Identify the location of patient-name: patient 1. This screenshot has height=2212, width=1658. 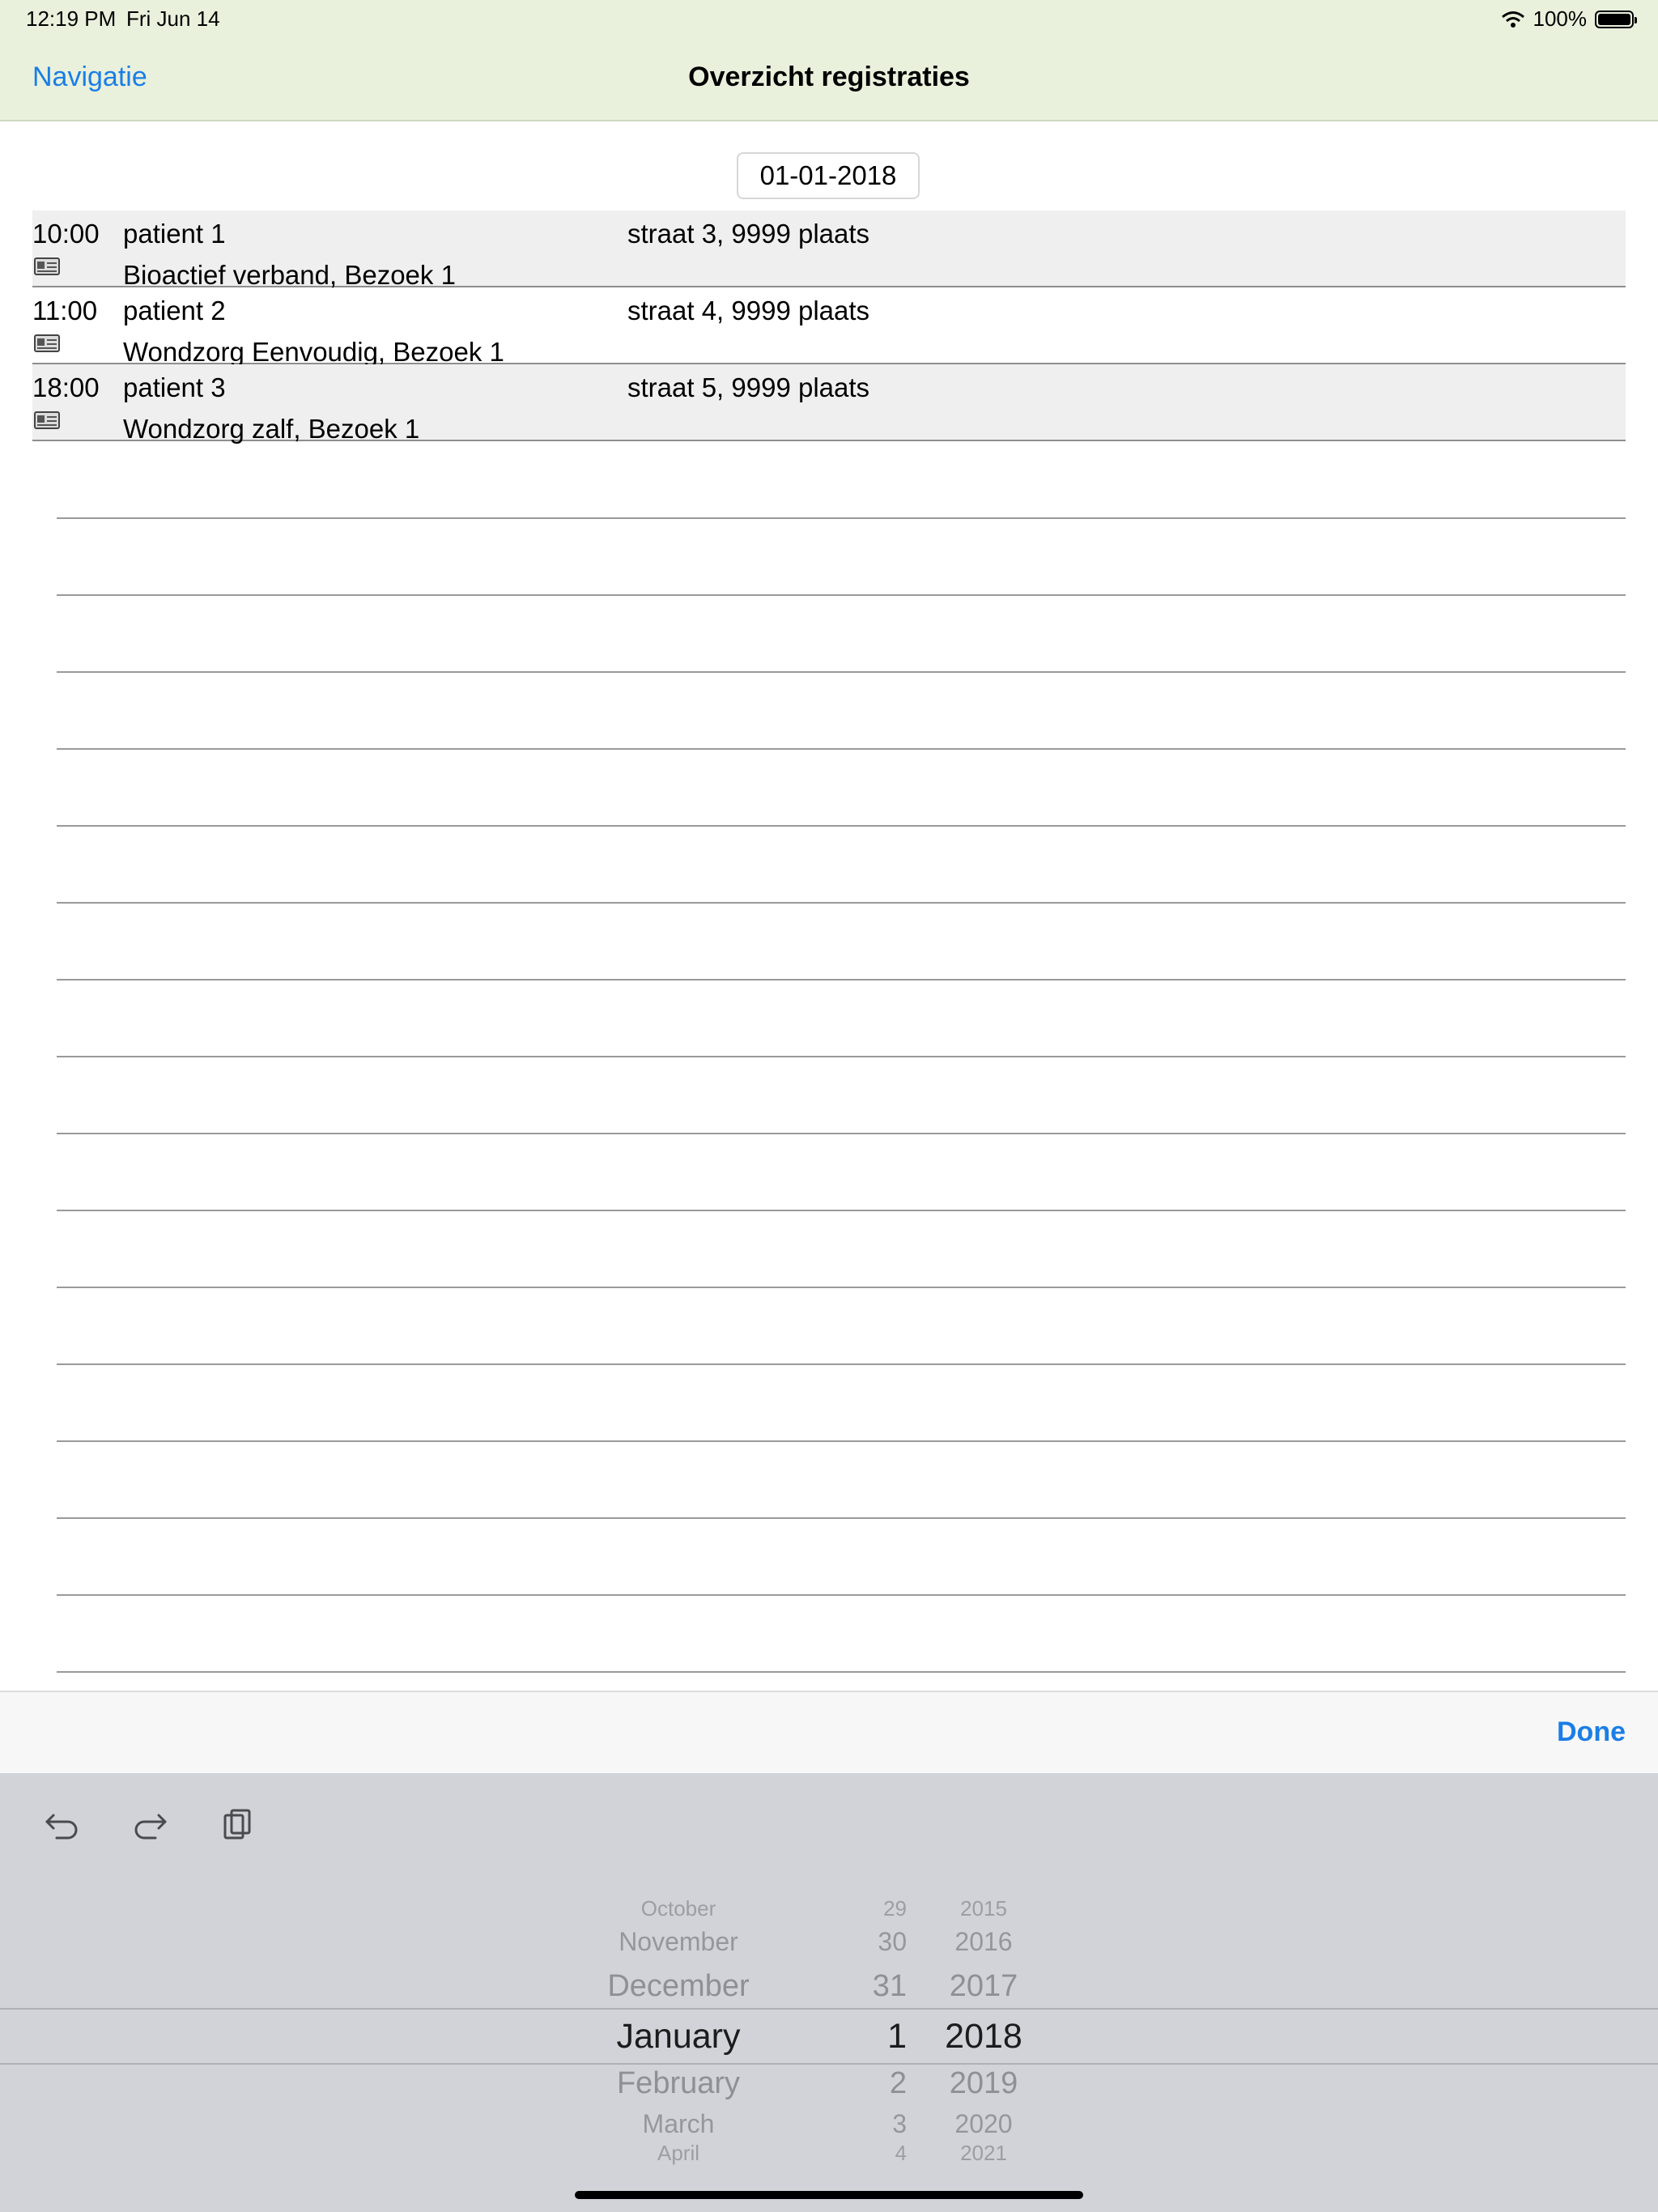
(174, 234).